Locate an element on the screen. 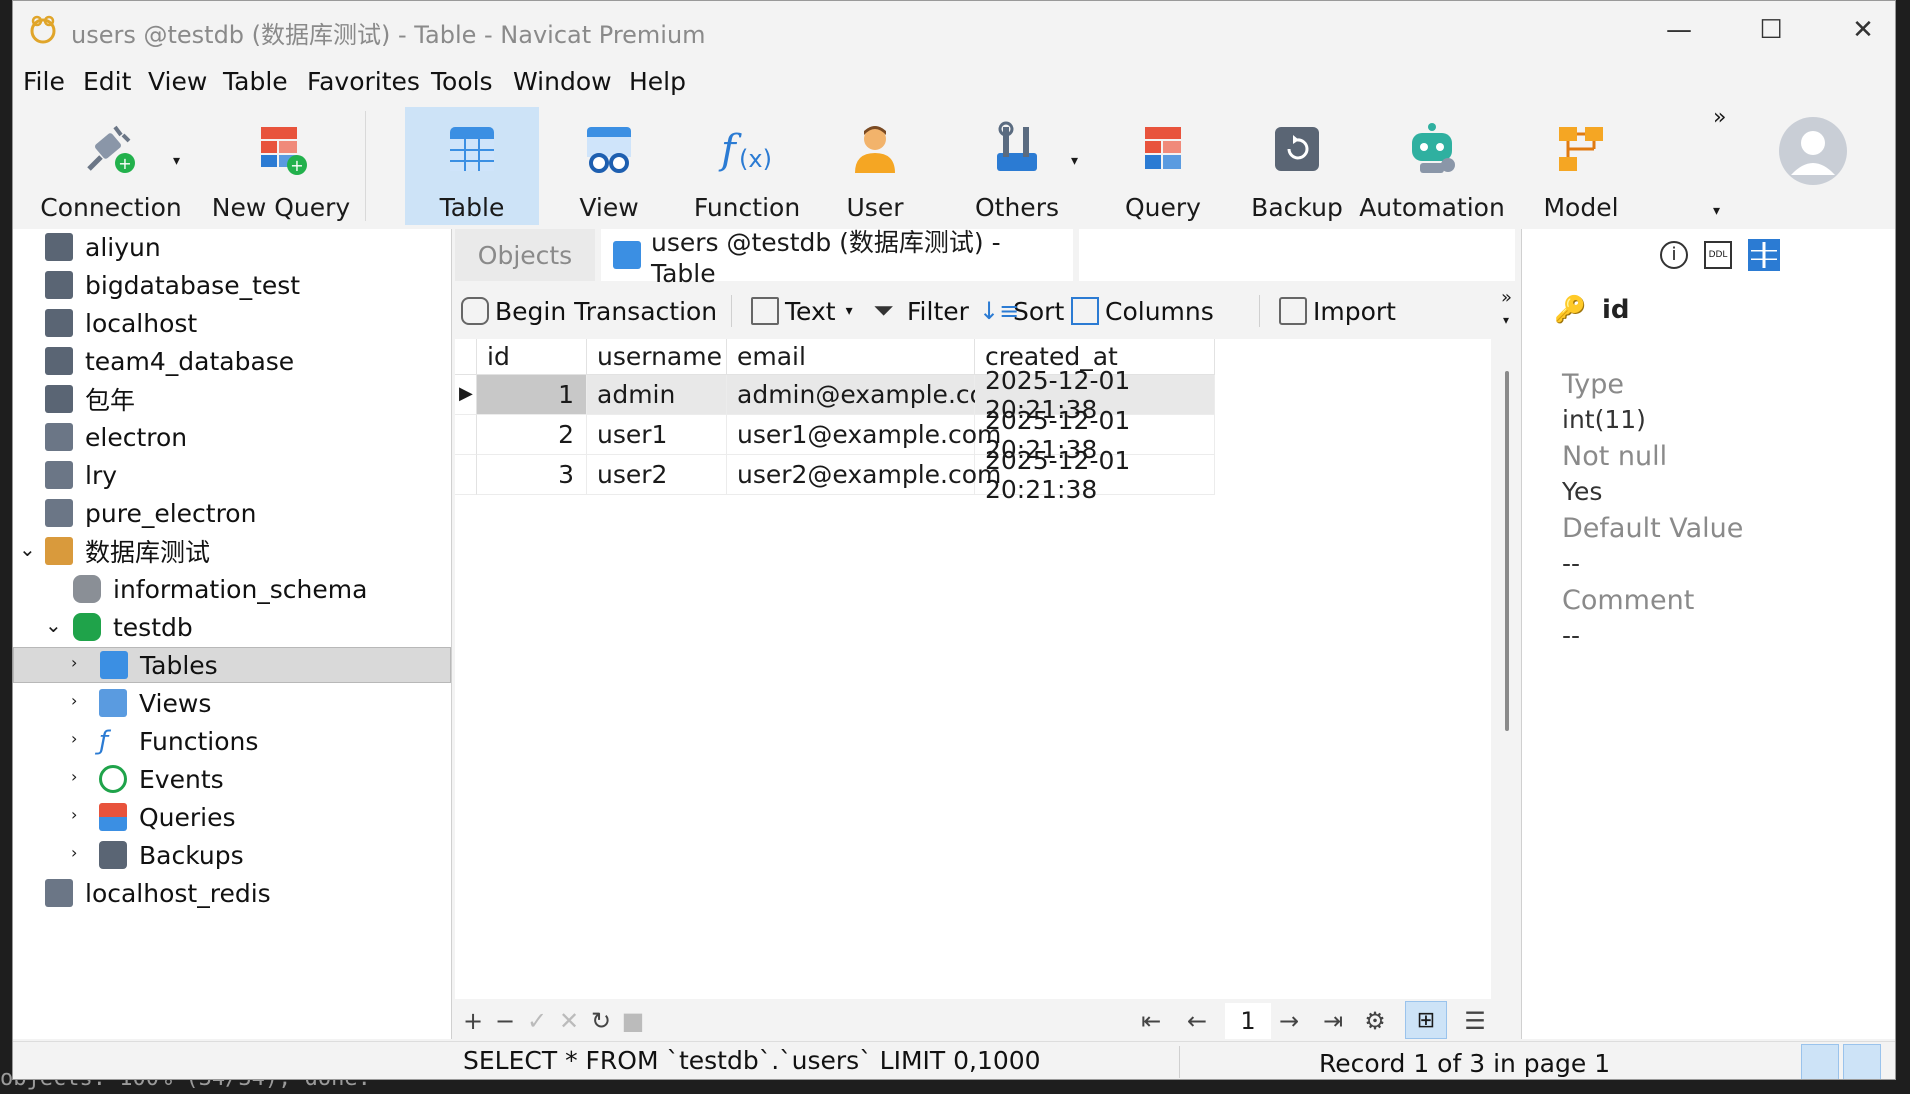  form-view-toggle-icon: ☰ is located at coordinates (1475, 1021).